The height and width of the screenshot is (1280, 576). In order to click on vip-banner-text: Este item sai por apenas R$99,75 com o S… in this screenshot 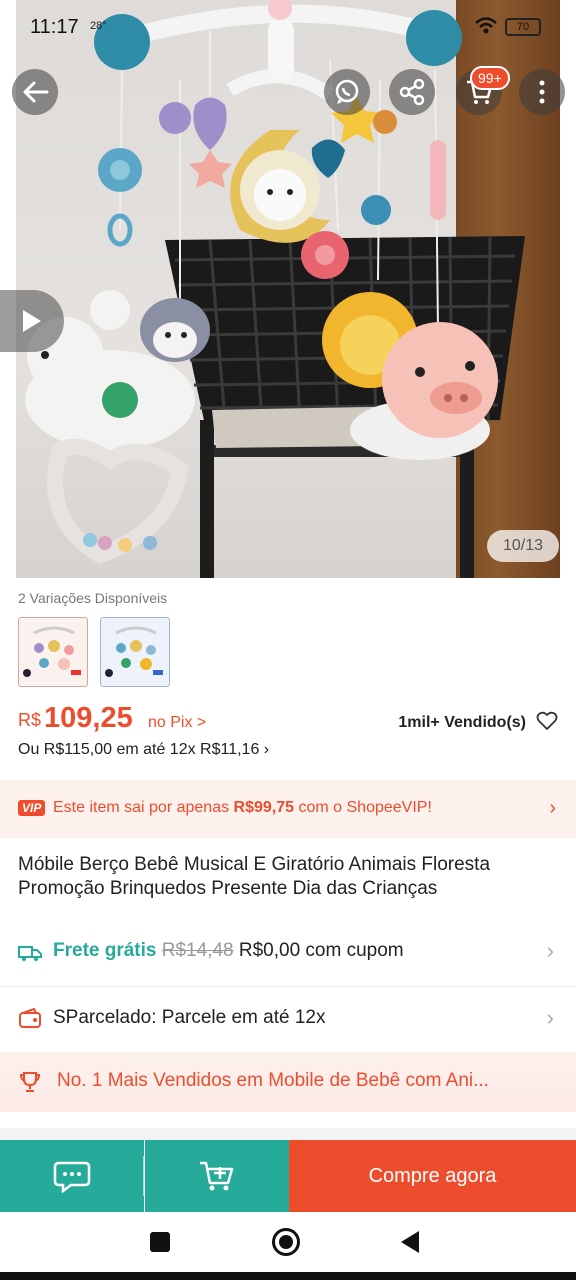, I will do `click(242, 807)`.